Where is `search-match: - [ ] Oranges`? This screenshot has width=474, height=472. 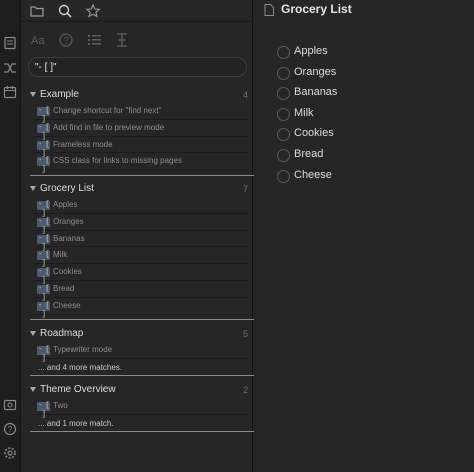 search-match: - [ ] Oranges is located at coordinates (141, 224).